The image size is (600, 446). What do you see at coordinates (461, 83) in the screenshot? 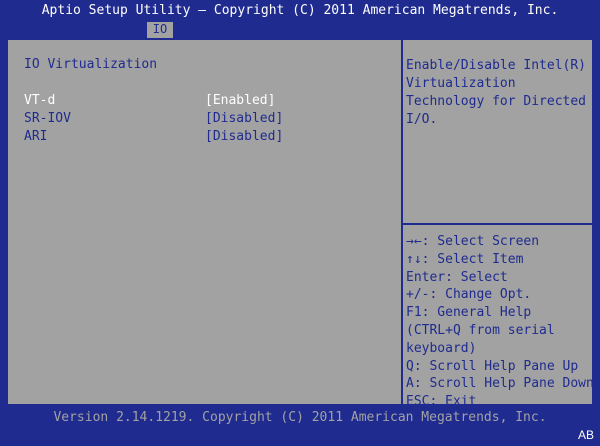
I see `help-line: Virtualization` at bounding box center [461, 83].